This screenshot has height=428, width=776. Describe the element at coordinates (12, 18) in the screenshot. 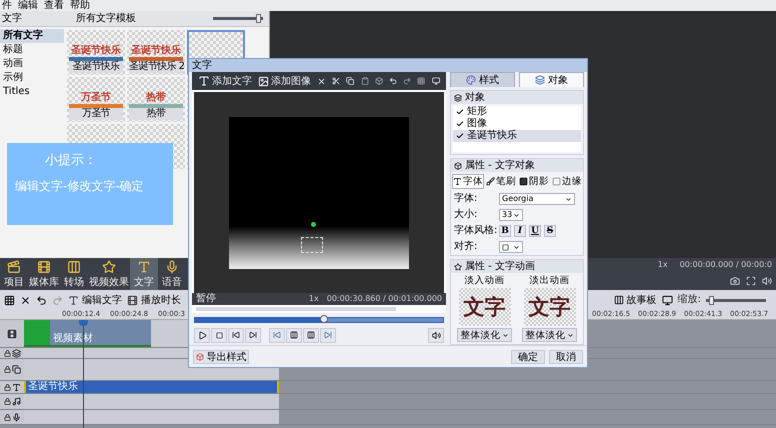

I see `panel-title: 文字` at that location.